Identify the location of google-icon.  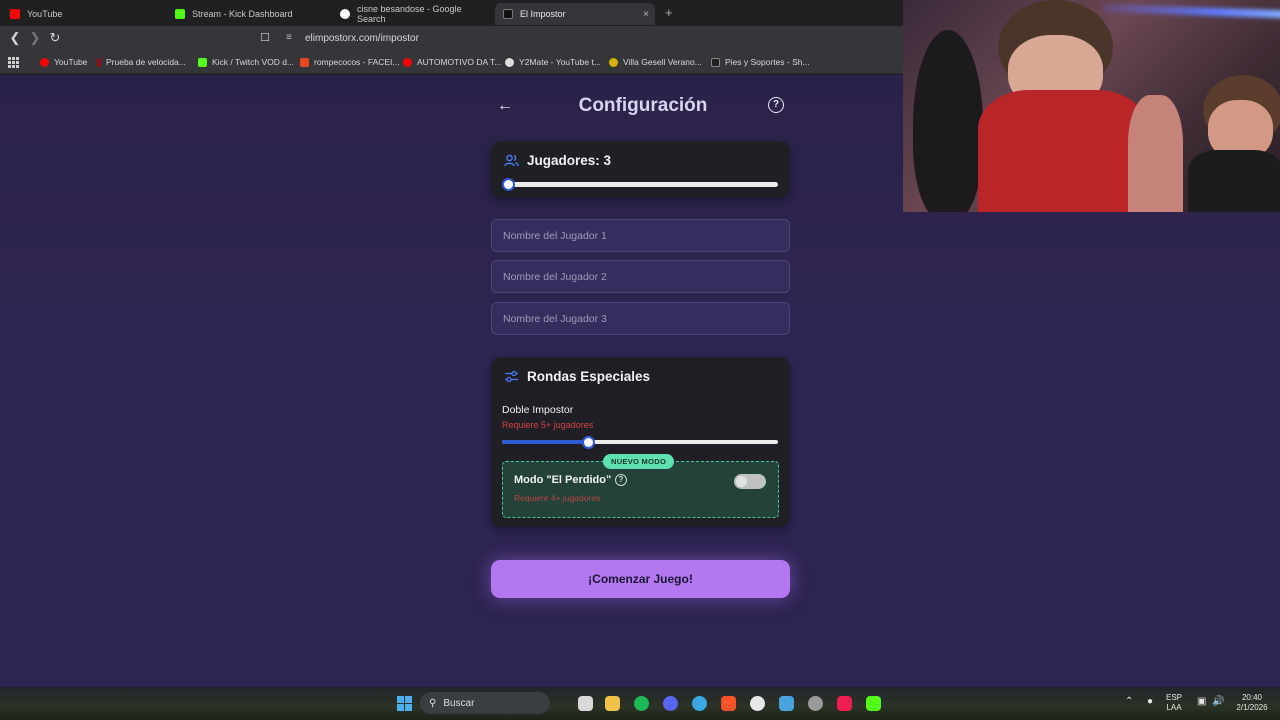
(345, 14).